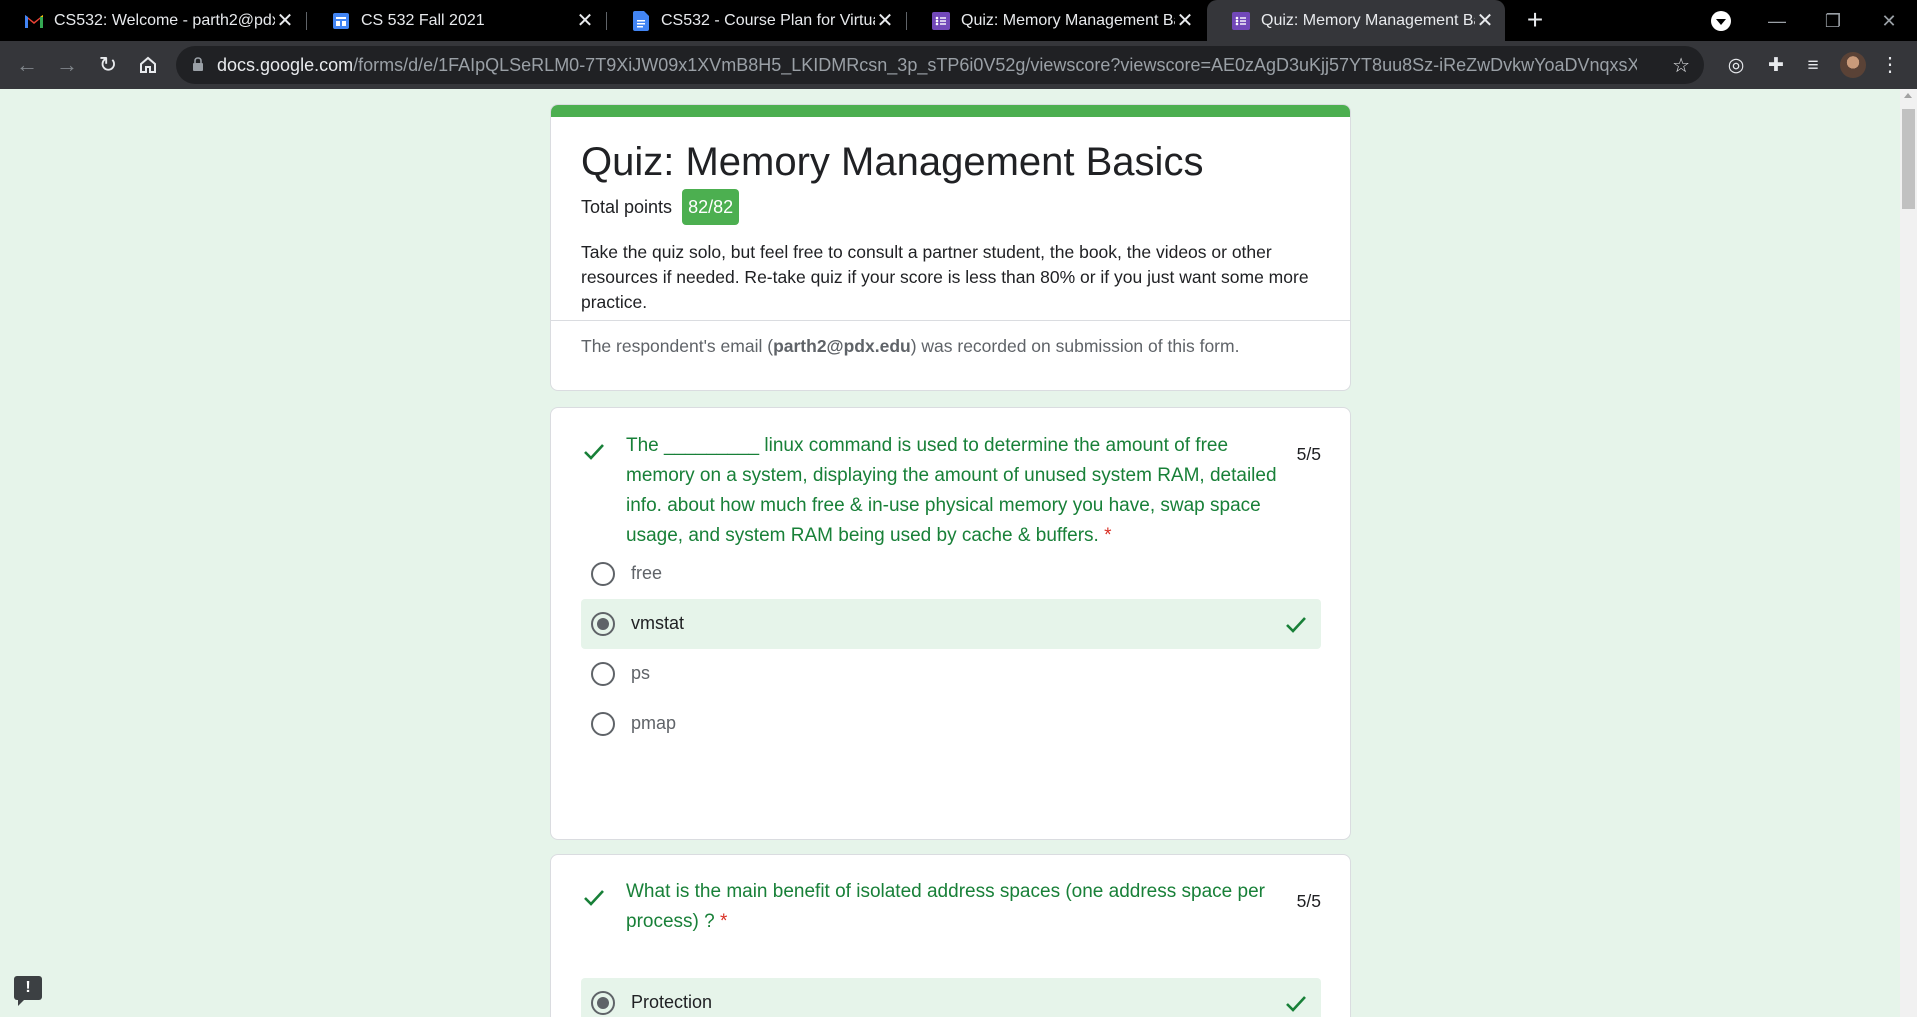  Describe the element at coordinates (658, 623) in the screenshot. I see `option-label: vmstat` at that location.